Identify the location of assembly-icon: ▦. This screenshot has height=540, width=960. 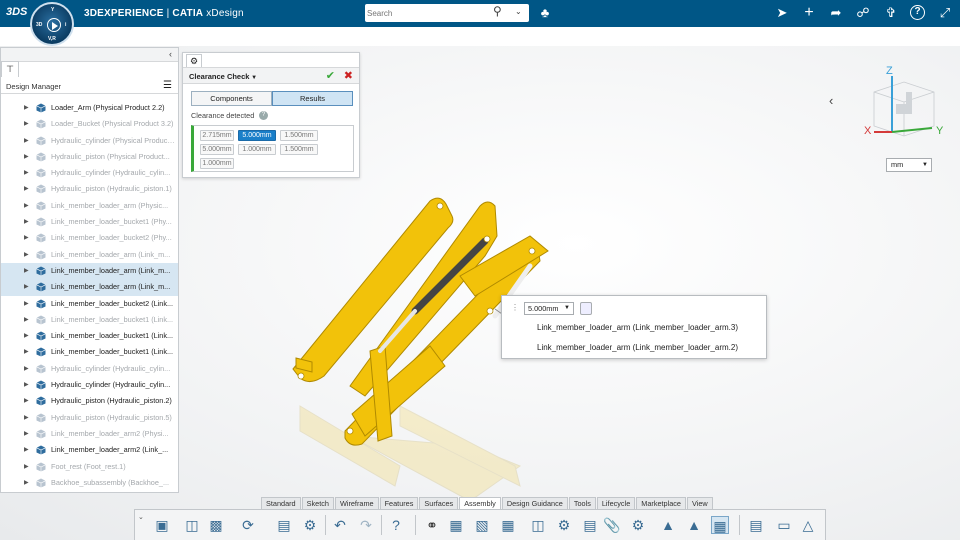
(456, 525).